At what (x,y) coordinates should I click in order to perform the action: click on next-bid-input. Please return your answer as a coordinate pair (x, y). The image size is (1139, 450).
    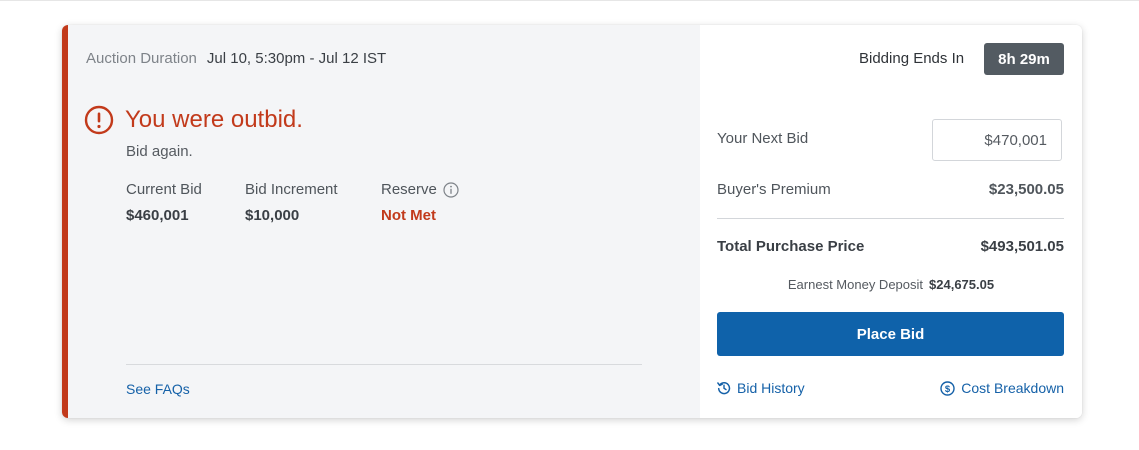
    Looking at the image, I should click on (997, 140).